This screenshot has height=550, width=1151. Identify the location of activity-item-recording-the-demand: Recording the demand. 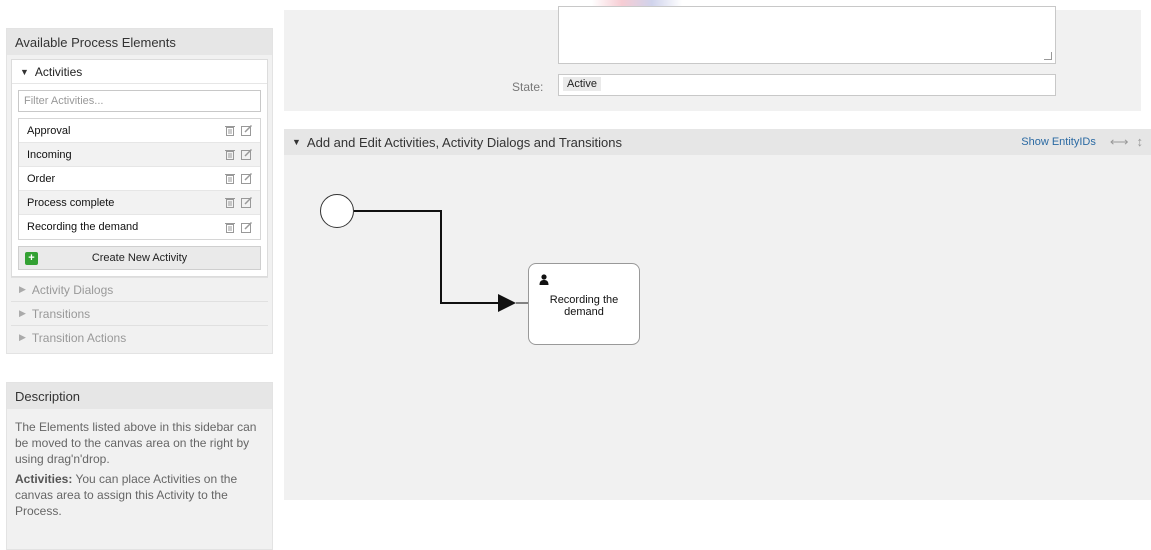
(139, 227).